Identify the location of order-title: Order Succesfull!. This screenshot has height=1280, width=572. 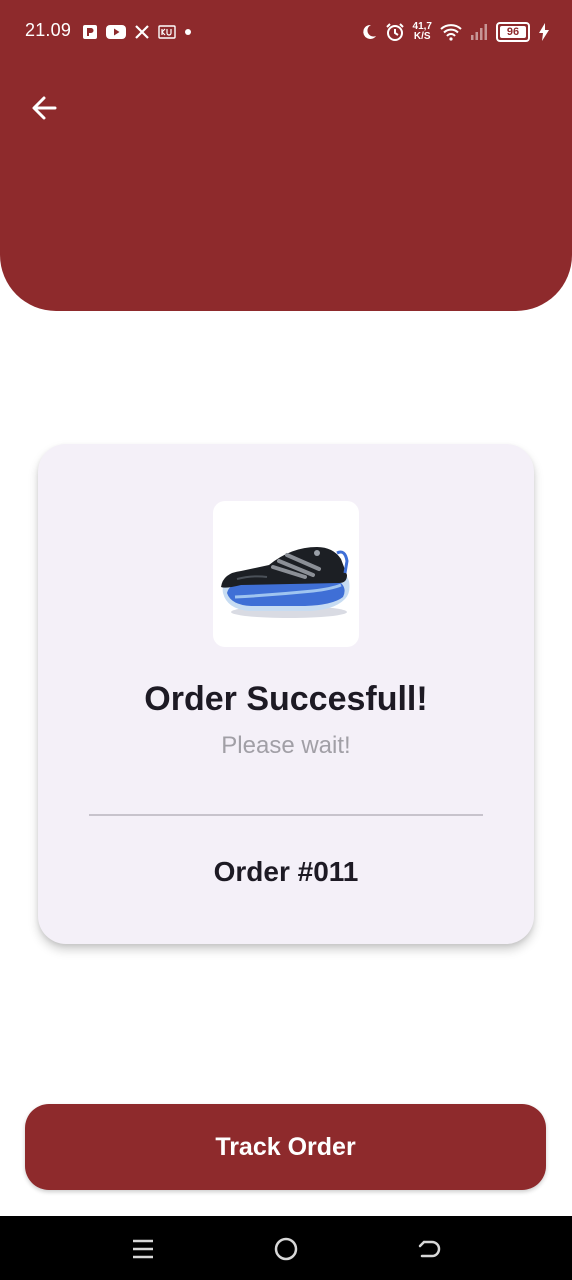
(286, 699).